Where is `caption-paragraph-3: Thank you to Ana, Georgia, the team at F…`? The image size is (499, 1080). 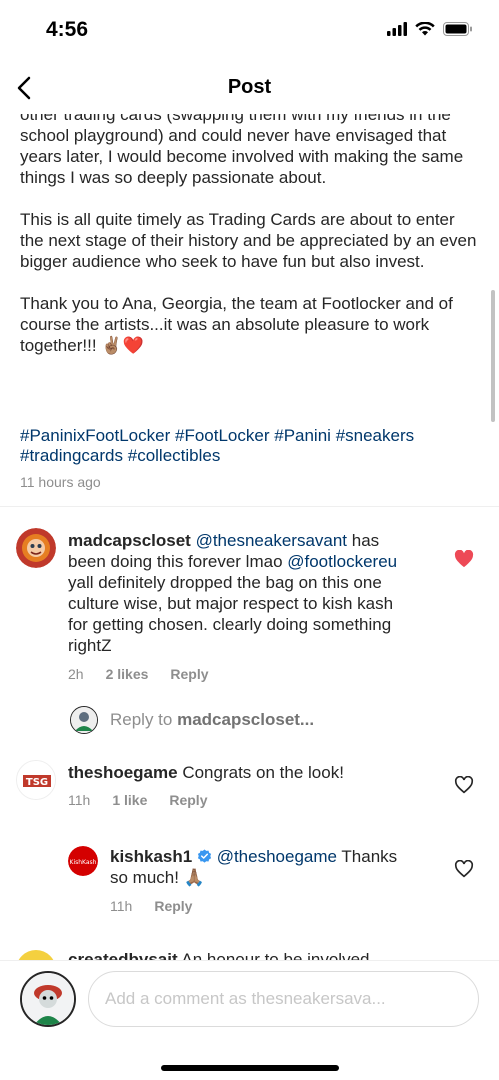
caption-paragraph-3: Thank you to Ana, Georgia, the team at F… is located at coordinates (236, 324).